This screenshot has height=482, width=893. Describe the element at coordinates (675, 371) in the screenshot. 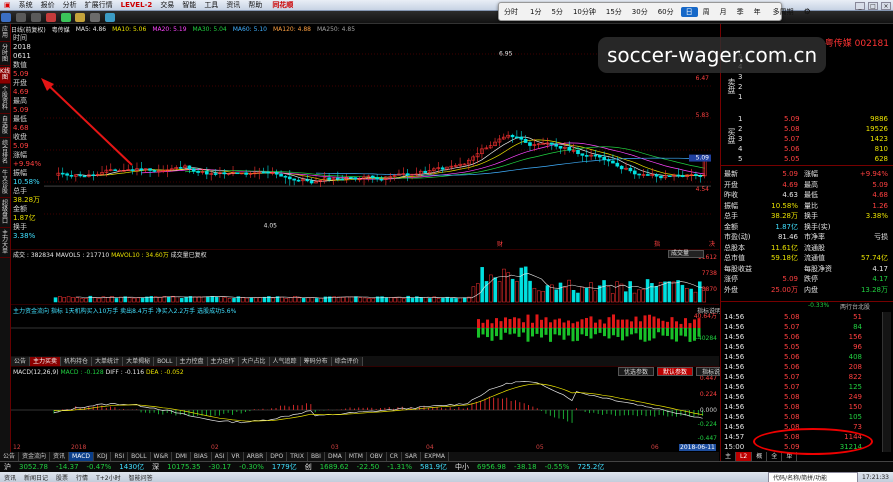

I see `default-params-button: 默认参数` at that location.